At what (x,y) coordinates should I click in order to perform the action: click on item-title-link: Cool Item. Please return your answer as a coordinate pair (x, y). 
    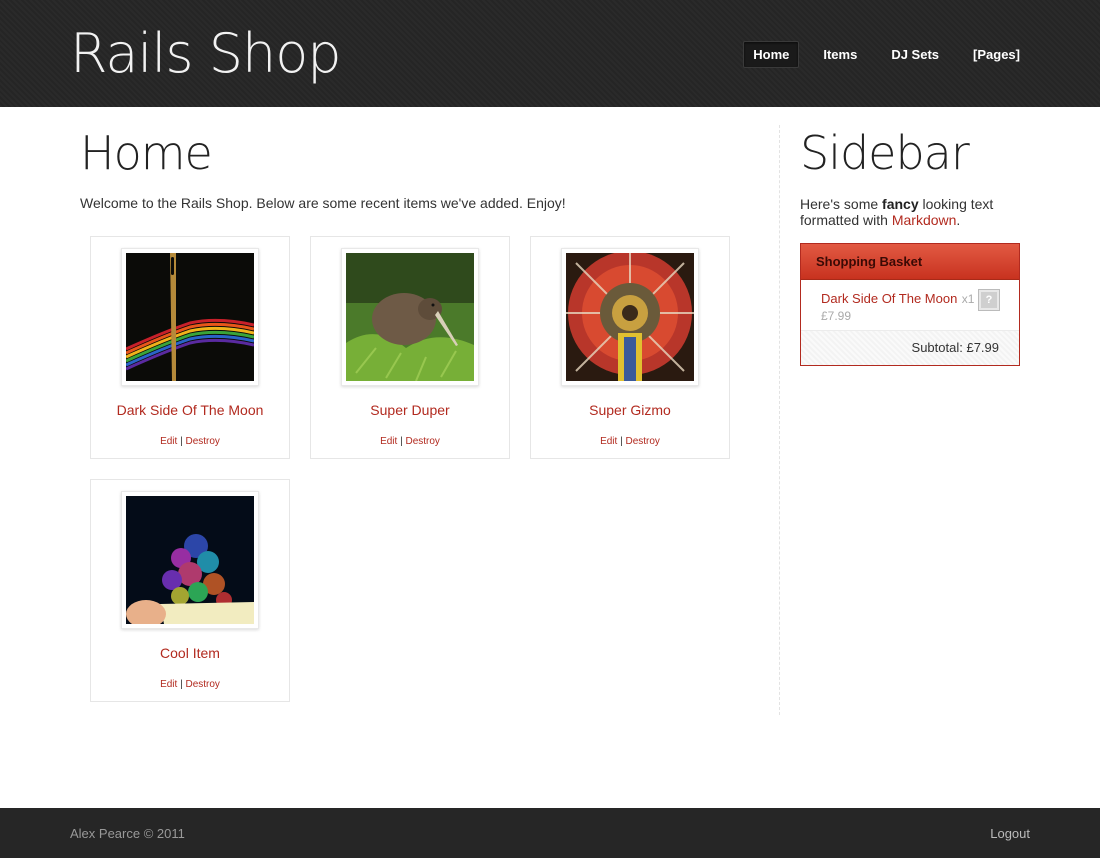
    Looking at the image, I should click on (190, 653).